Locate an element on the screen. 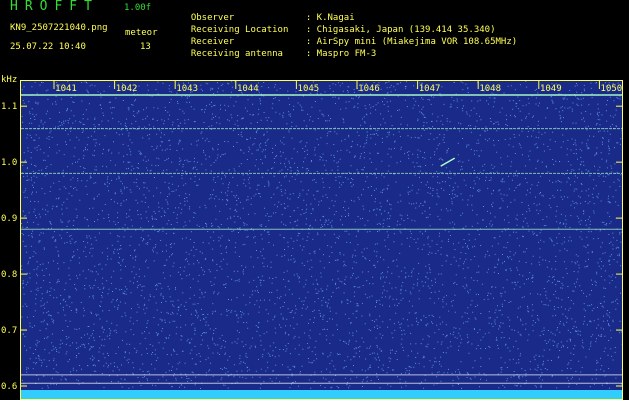 This screenshot has height=400, width=629. y-tick-label: 1.0 is located at coordinates (9, 163).